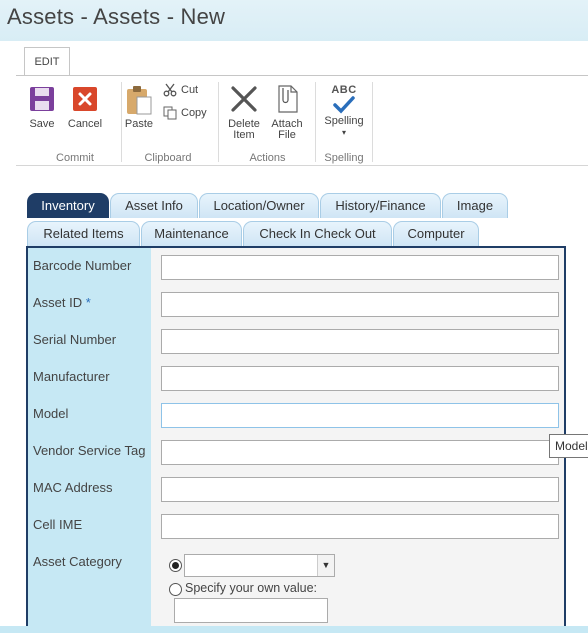 This screenshot has width=588, height=633. I want to click on asset-category-select: ▼, so click(259, 565).